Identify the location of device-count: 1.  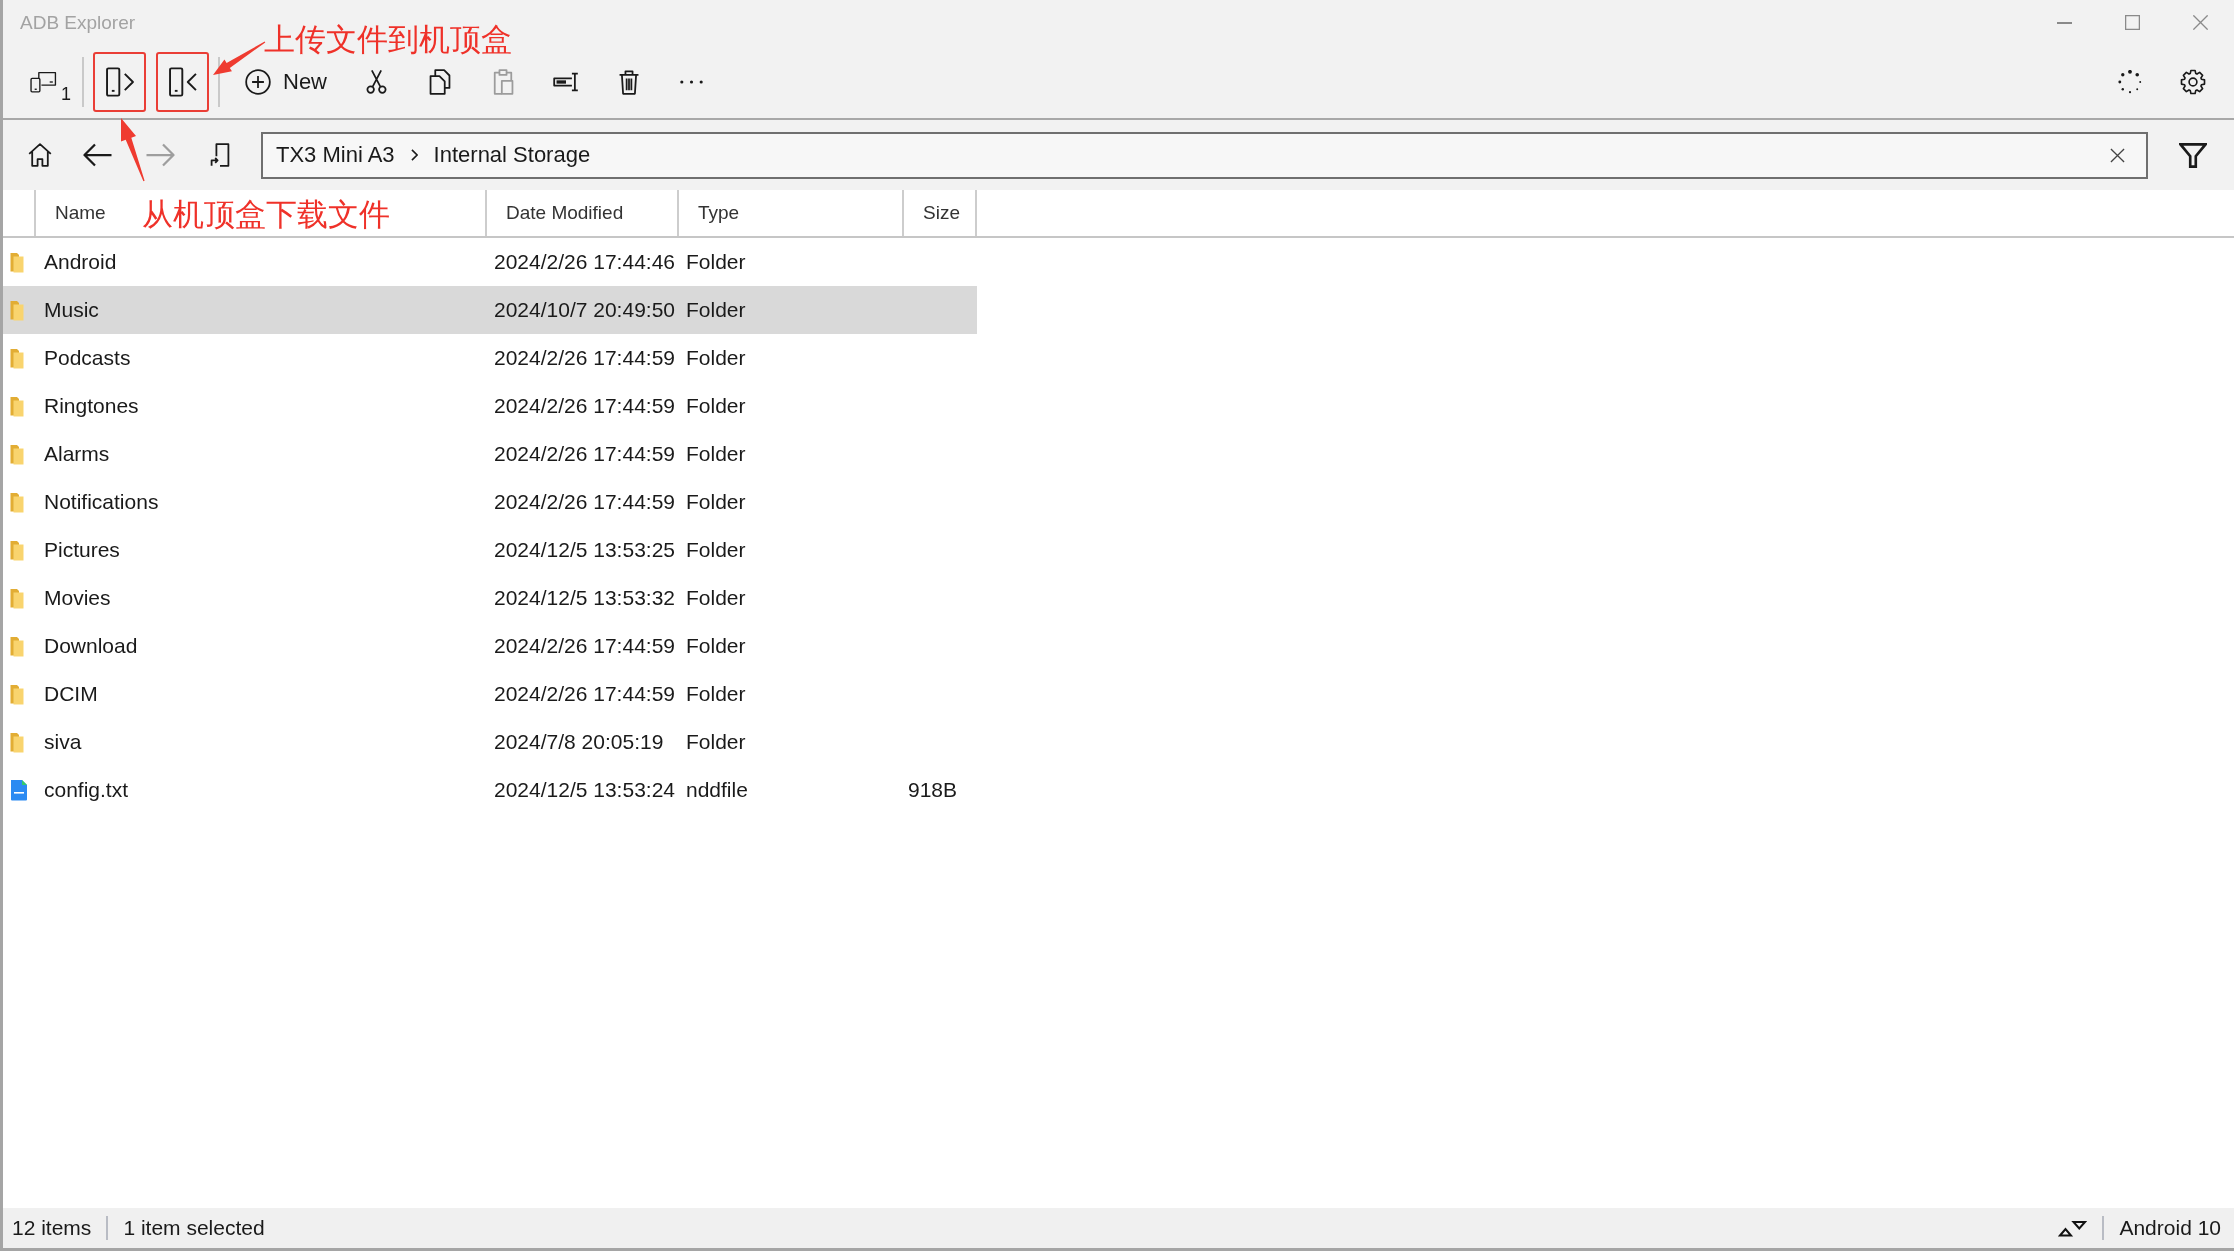
(66, 93).